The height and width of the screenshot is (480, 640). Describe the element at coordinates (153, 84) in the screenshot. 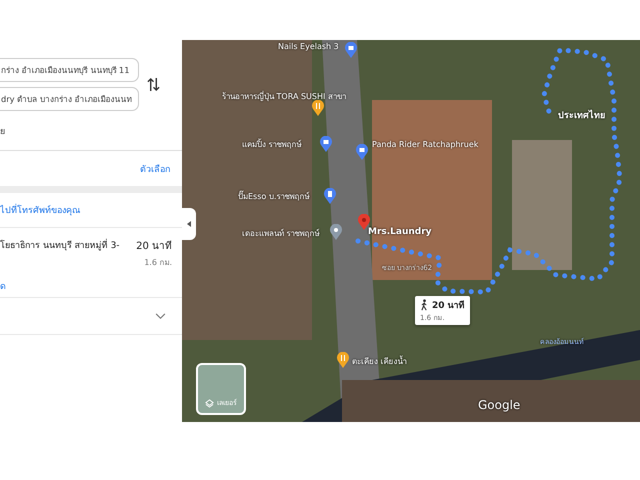

I see `swap-icon` at that location.